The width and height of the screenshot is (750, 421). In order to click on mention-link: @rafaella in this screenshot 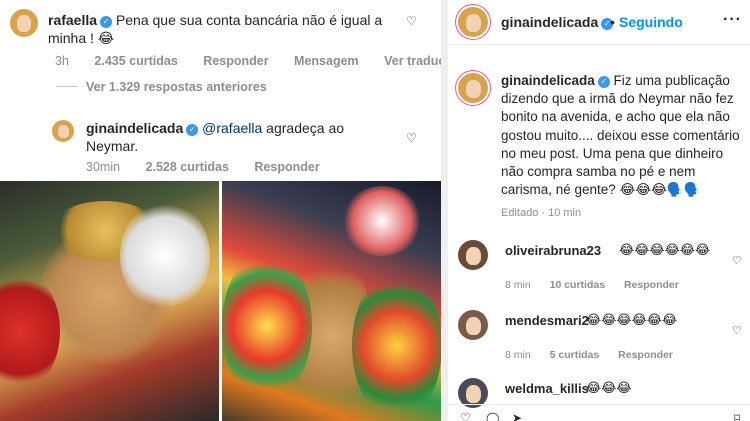, I will do `click(232, 128)`.